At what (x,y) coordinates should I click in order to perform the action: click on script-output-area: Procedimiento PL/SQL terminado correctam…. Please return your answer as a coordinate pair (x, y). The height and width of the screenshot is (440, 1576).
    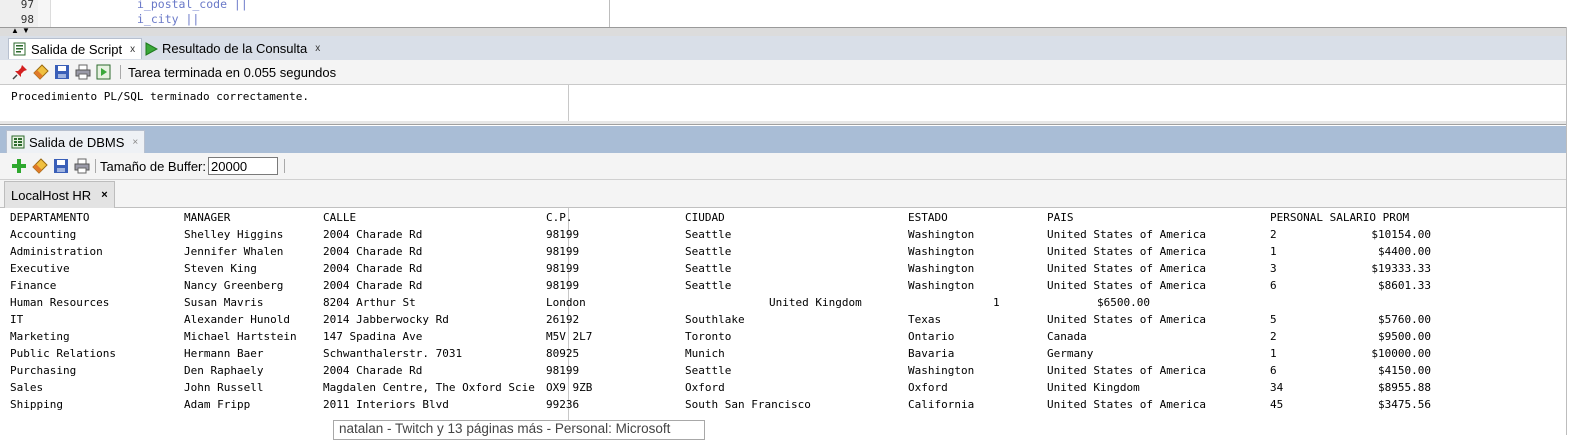
    Looking at the image, I should click on (788, 105).